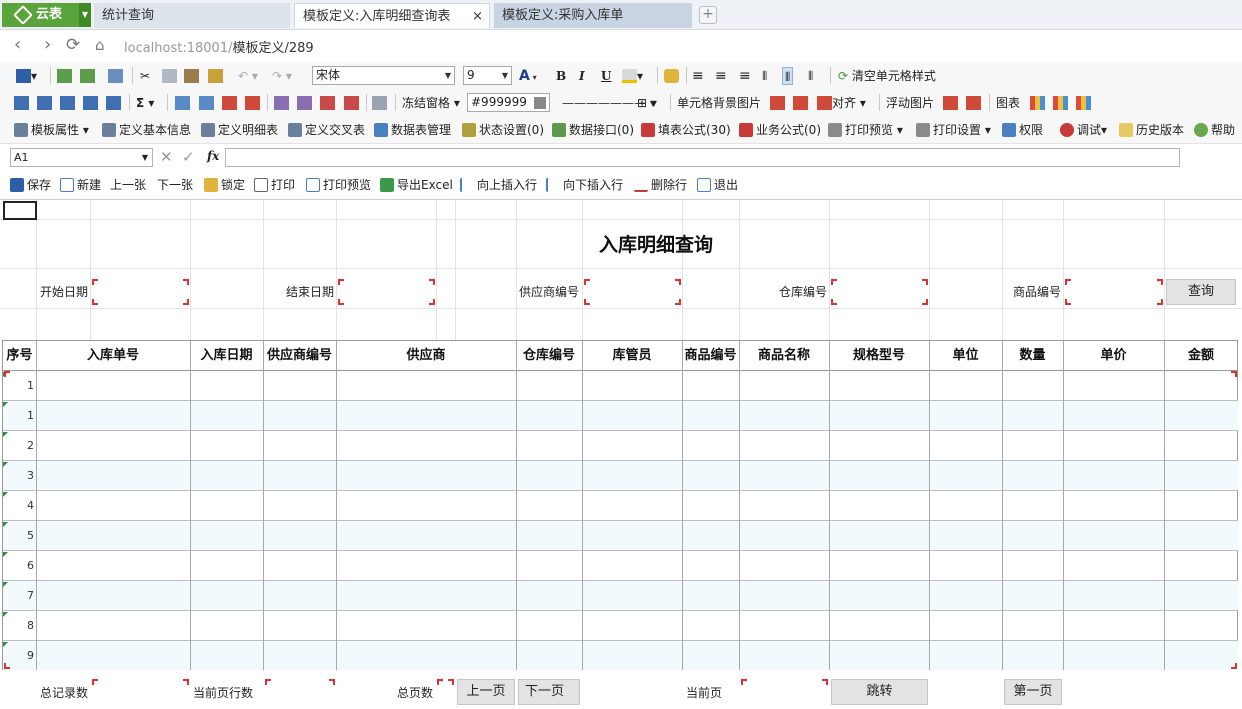 Image resolution: width=1242 pixels, height=709 pixels. Describe the element at coordinates (582, 76) in the screenshot. I see `italic-icon: I` at that location.